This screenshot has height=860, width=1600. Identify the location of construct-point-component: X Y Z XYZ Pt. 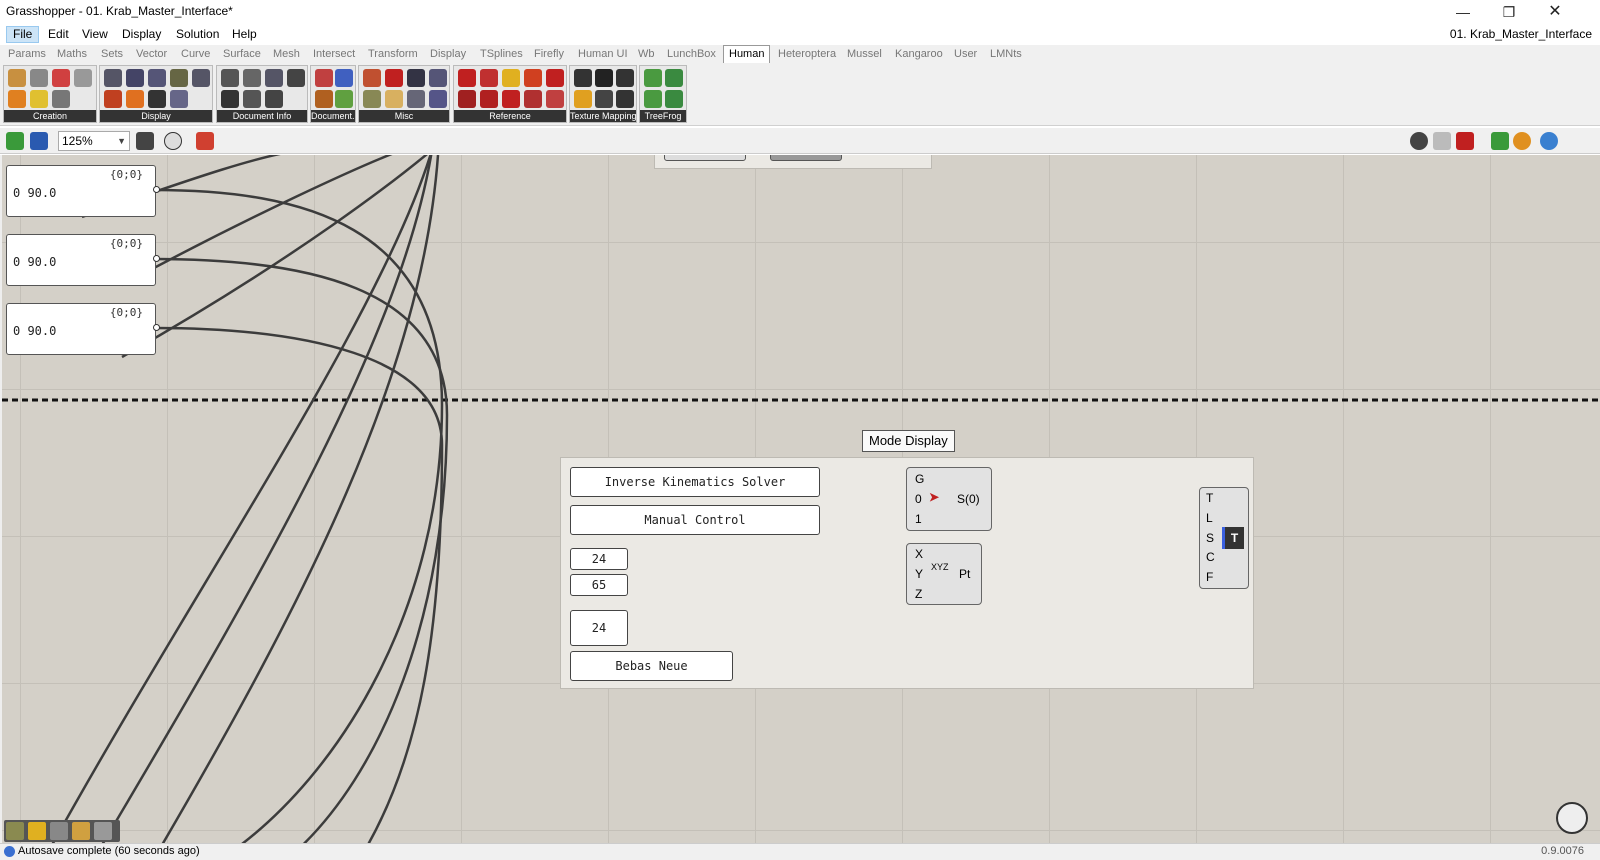
(944, 574).